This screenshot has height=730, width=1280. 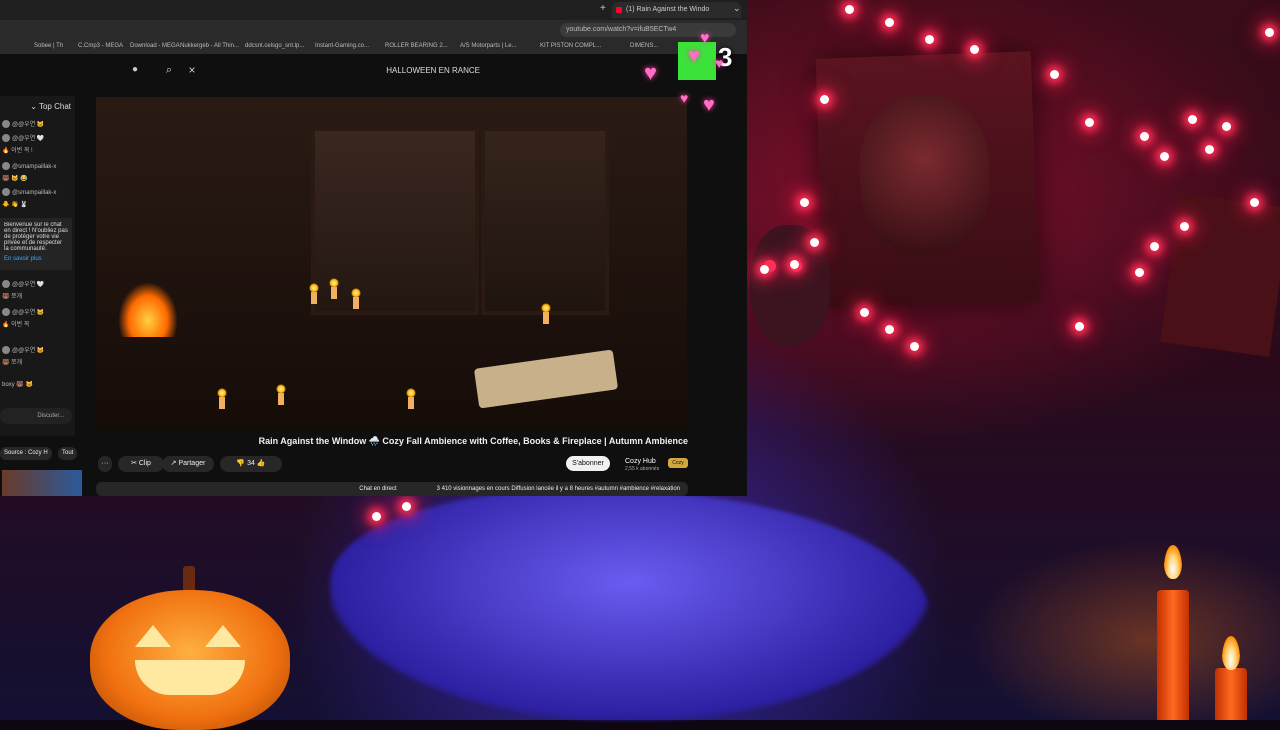 I want to click on chevron-down-icon: ⌄, so click(x=34, y=106).